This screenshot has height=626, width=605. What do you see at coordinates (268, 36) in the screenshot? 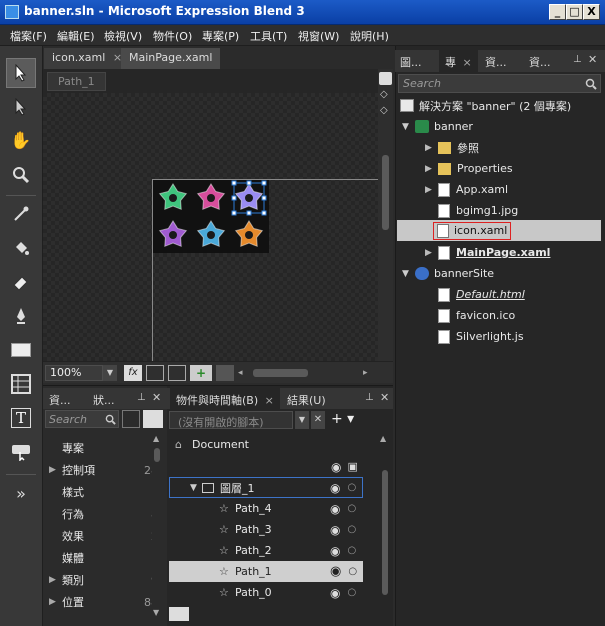
I see `menu-tools: 工具(T)` at bounding box center [268, 36].